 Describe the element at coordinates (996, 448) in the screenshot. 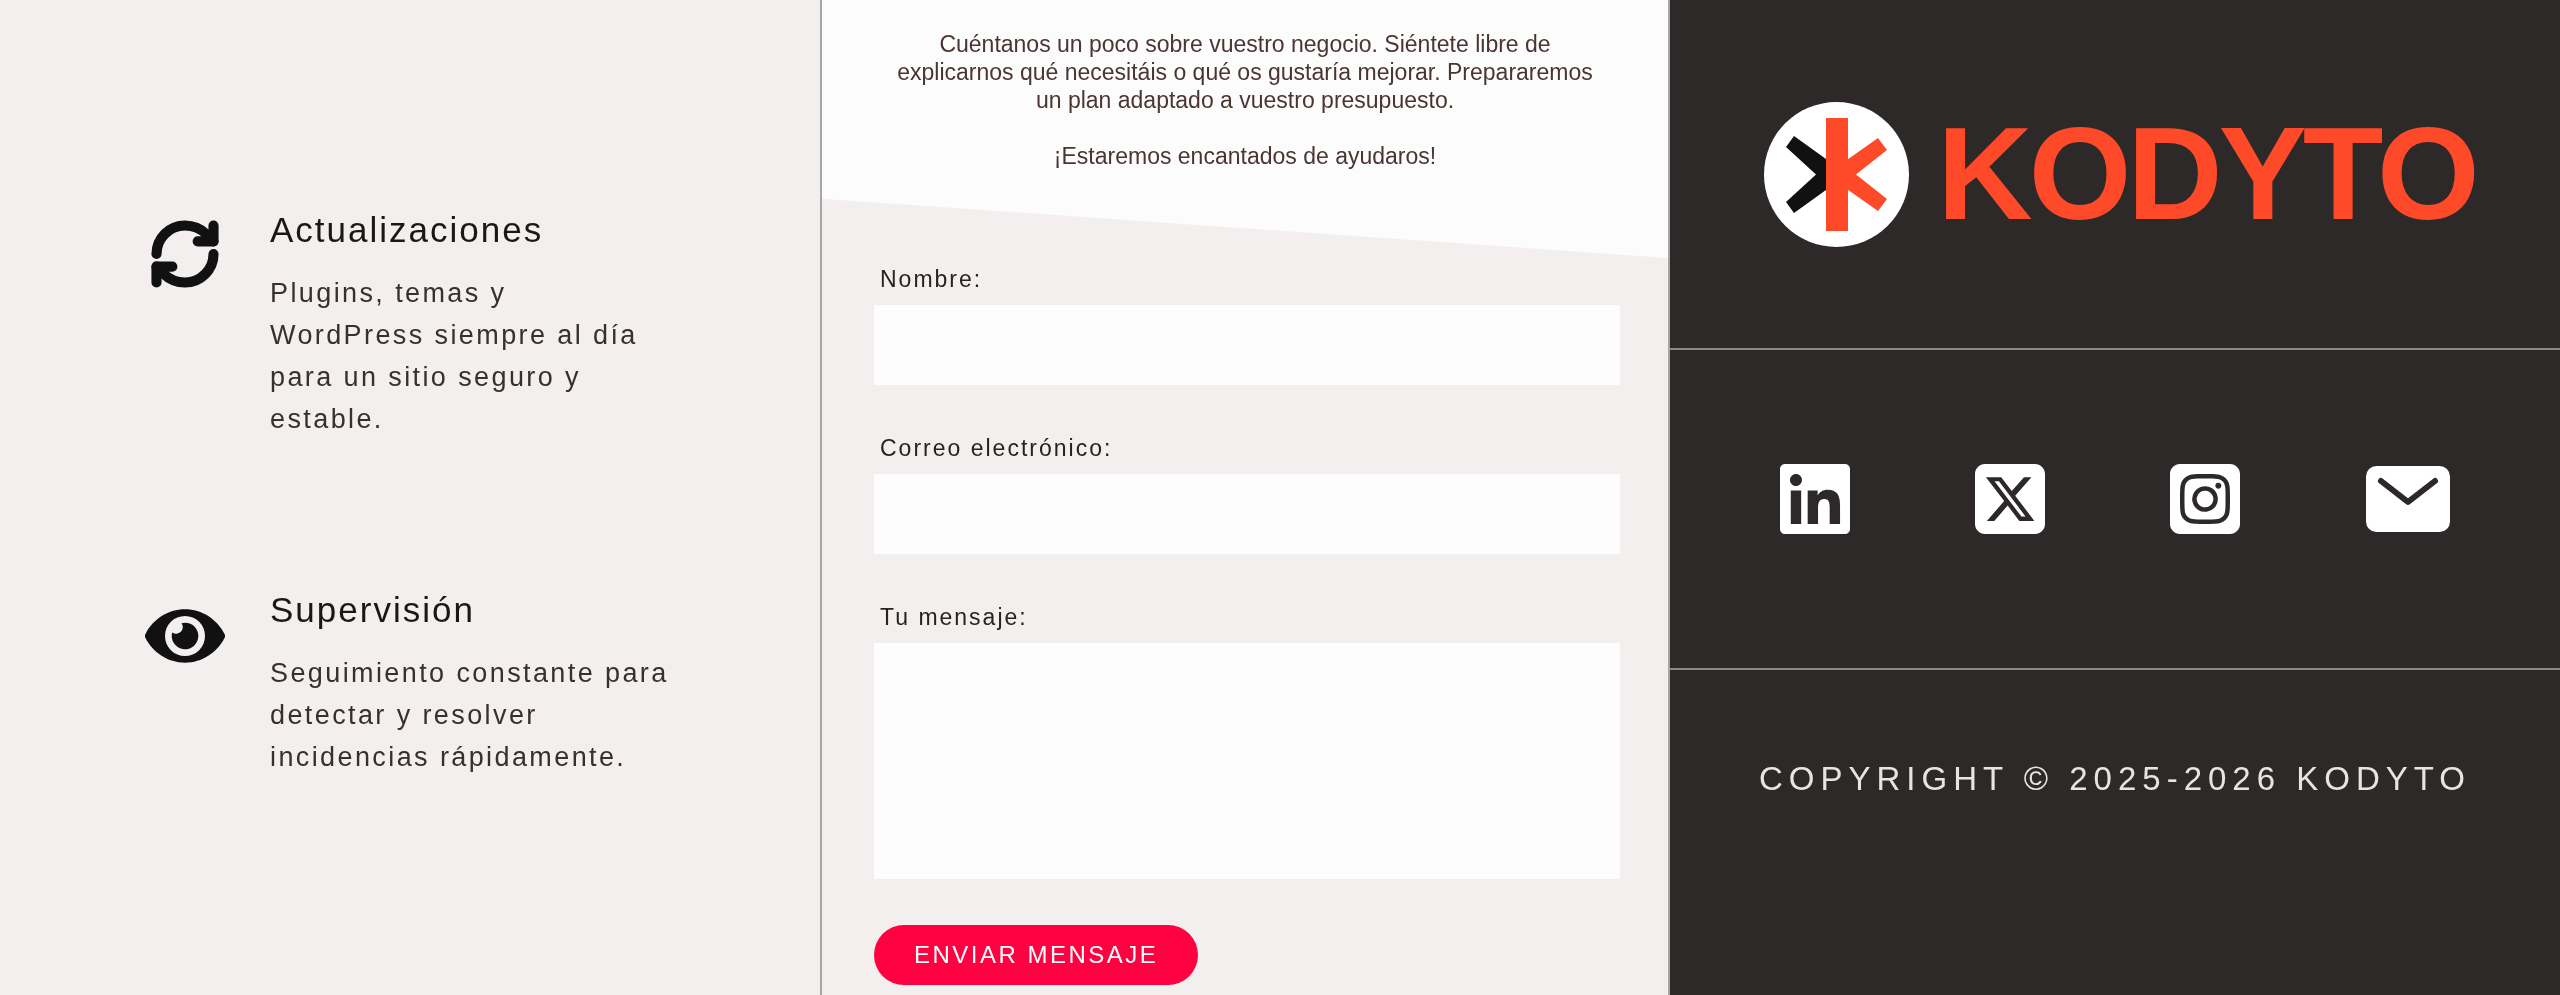

I see `field-label: Correo electrónico:` at that location.